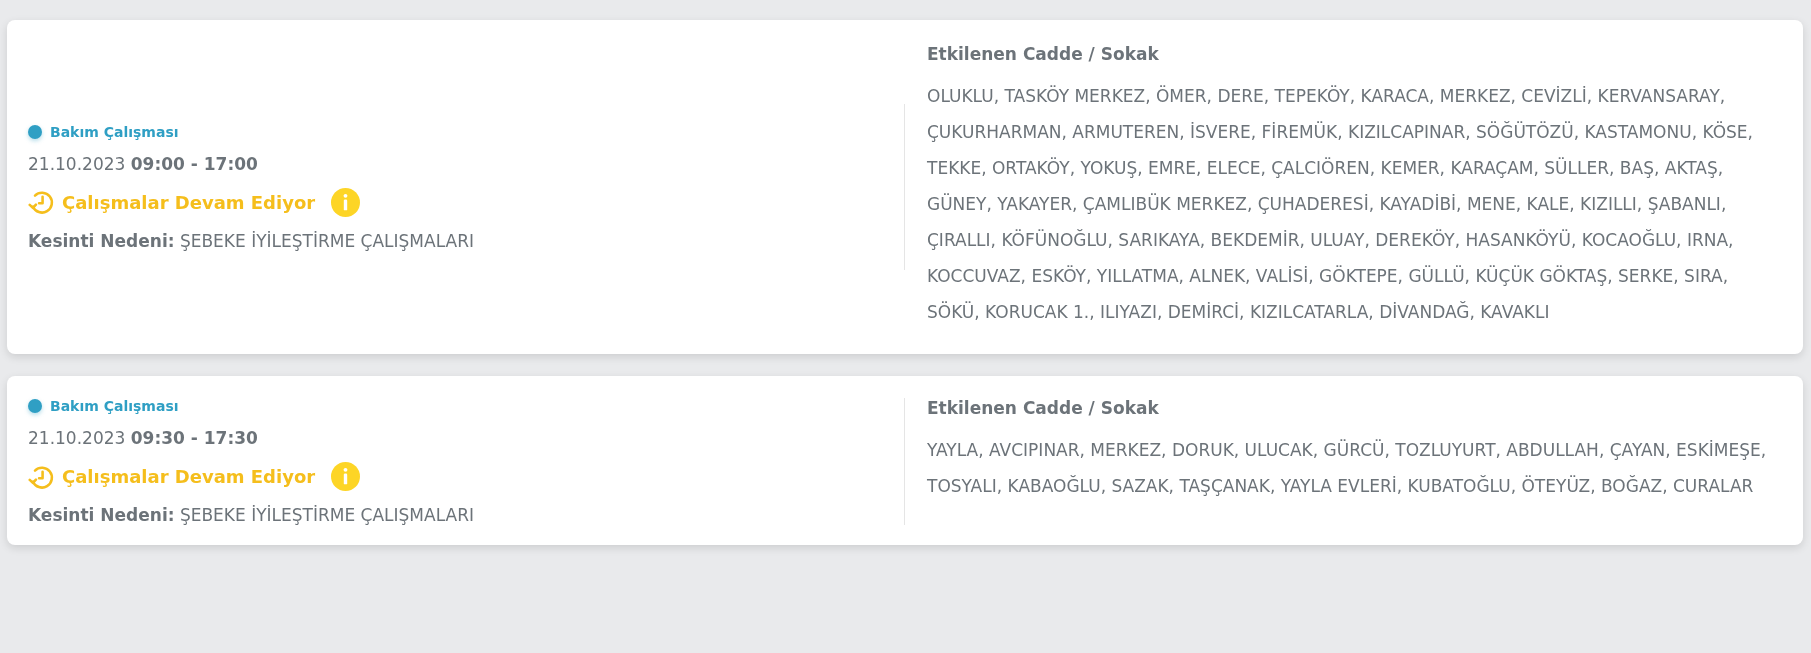 The height and width of the screenshot is (653, 1811). I want to click on date-time: 21.10.2023 09:30 - 17:30, so click(143, 438).